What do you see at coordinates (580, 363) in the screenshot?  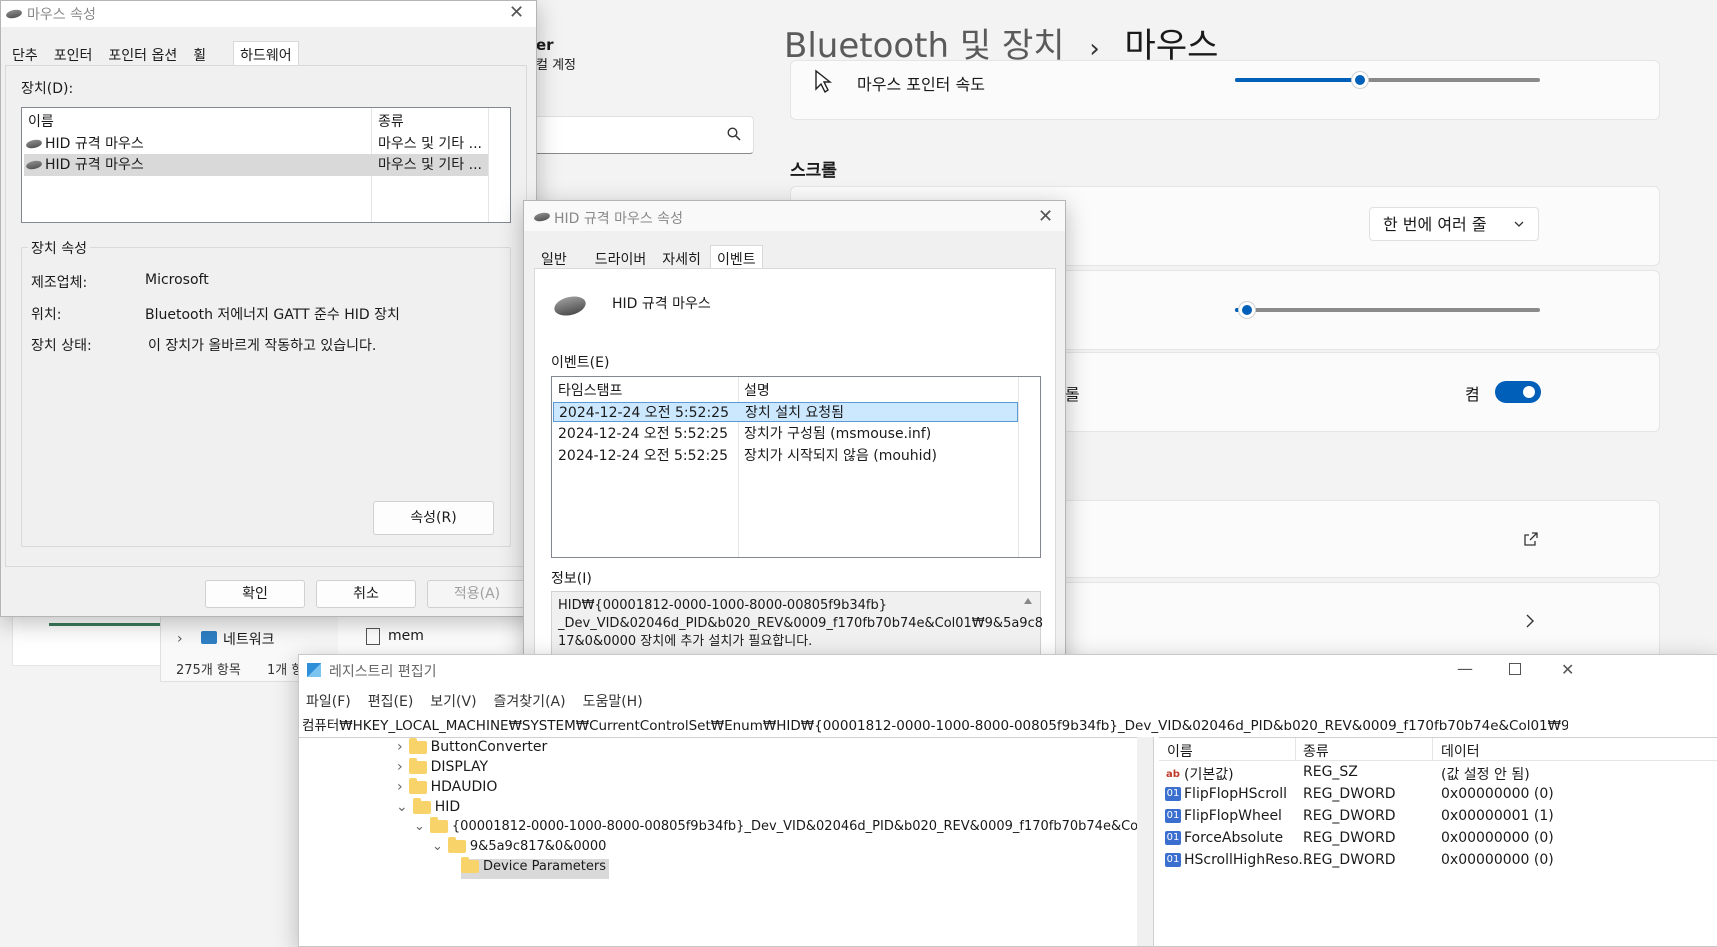 I see `events-label: 이벤트(E)` at bounding box center [580, 363].